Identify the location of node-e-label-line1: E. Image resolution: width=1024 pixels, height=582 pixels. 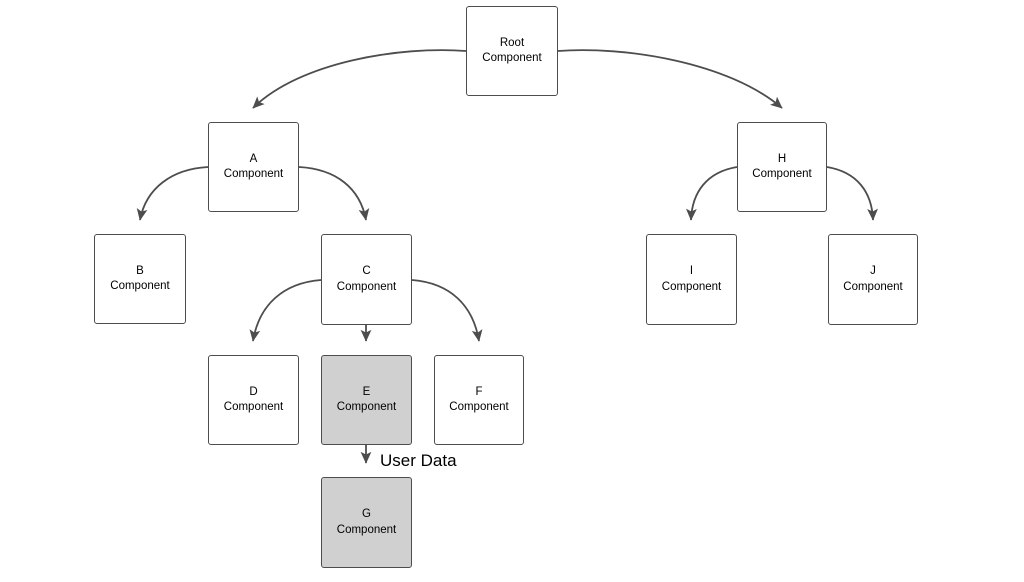
(366, 391).